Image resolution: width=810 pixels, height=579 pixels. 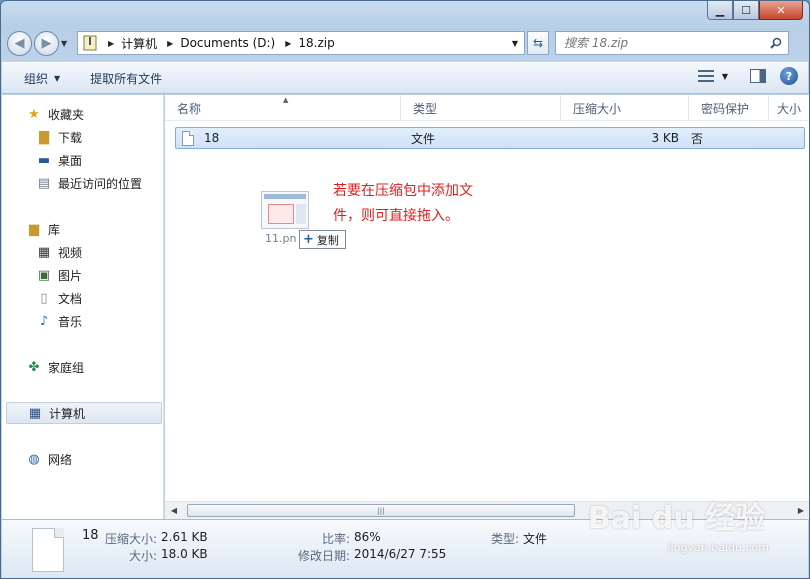 What do you see at coordinates (60, 459) in the screenshot?
I see `nav-label: 网络` at bounding box center [60, 459].